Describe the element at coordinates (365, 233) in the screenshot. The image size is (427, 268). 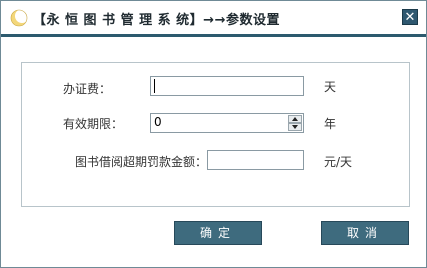
I see `cancel-button: 取消` at that location.